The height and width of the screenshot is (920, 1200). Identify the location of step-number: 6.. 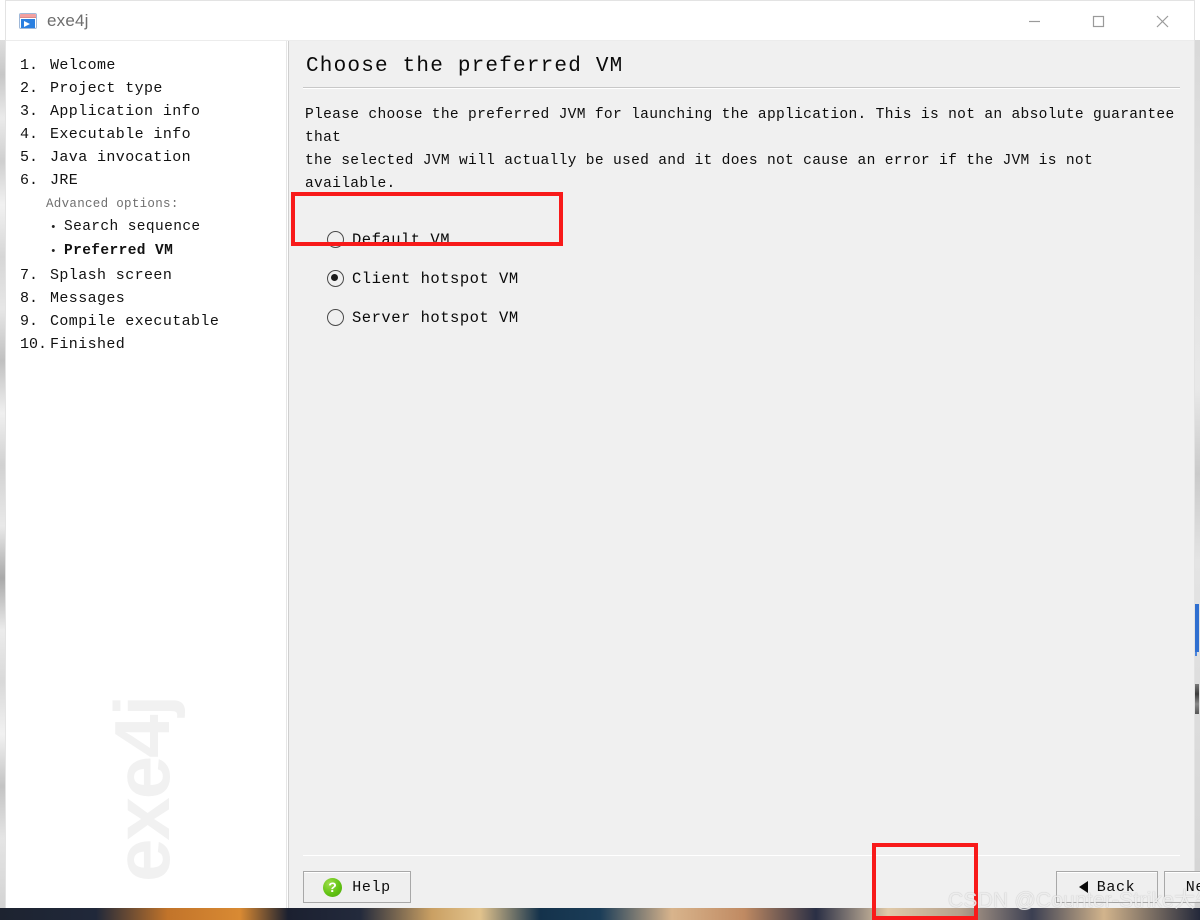
(29, 180).